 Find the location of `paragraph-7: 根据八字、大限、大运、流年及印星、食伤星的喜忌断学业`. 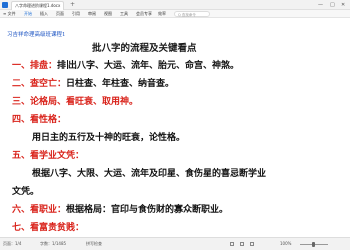

paragraph-7: 根据八字、大限、大运、流年及印星、食伤星的喜忌断学业 is located at coordinates (149, 172).